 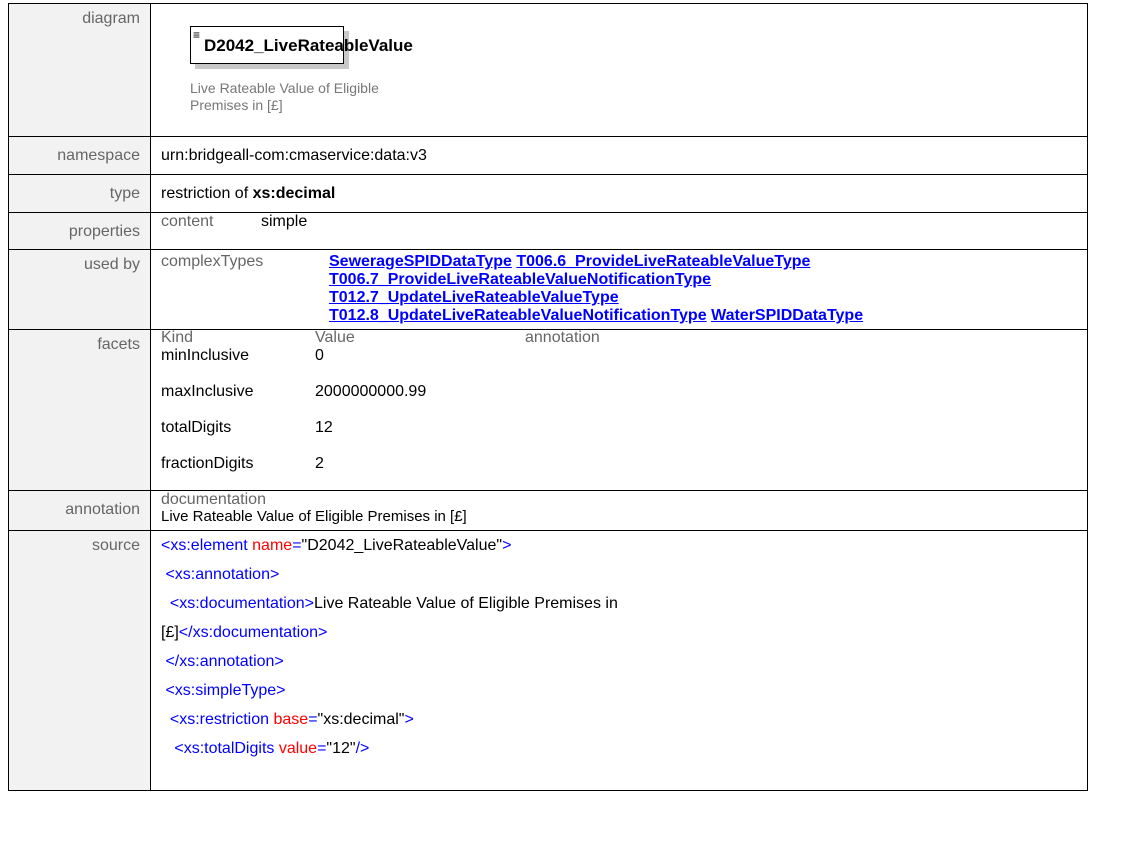 I want to click on element-box: ≡ D2042_LiveRateableValue, so click(x=301, y=45).